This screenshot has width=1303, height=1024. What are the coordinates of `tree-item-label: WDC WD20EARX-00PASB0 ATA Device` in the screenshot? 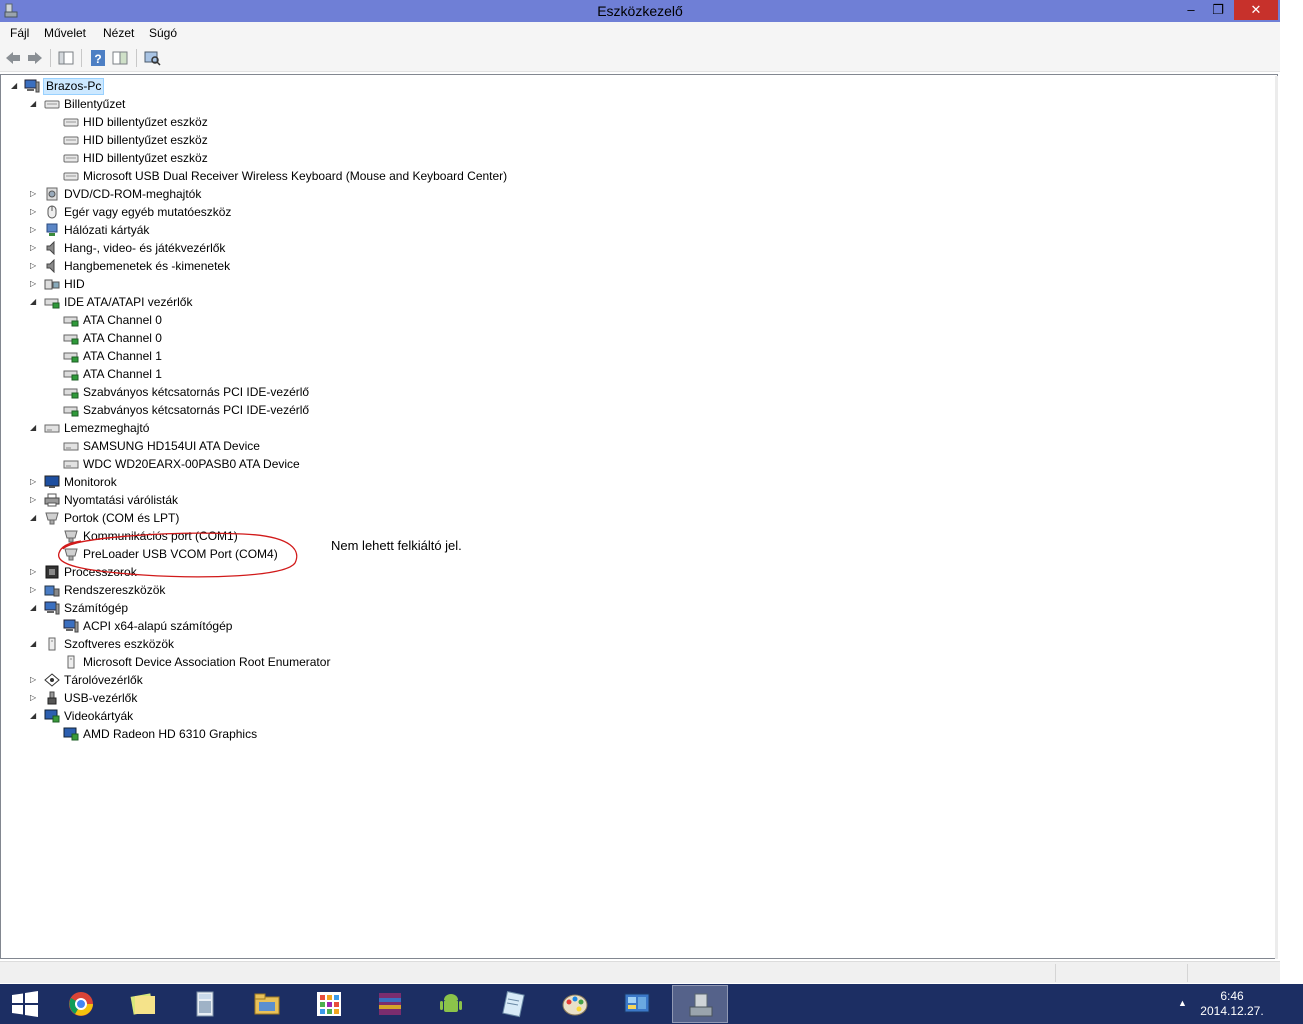 It's located at (191, 464).